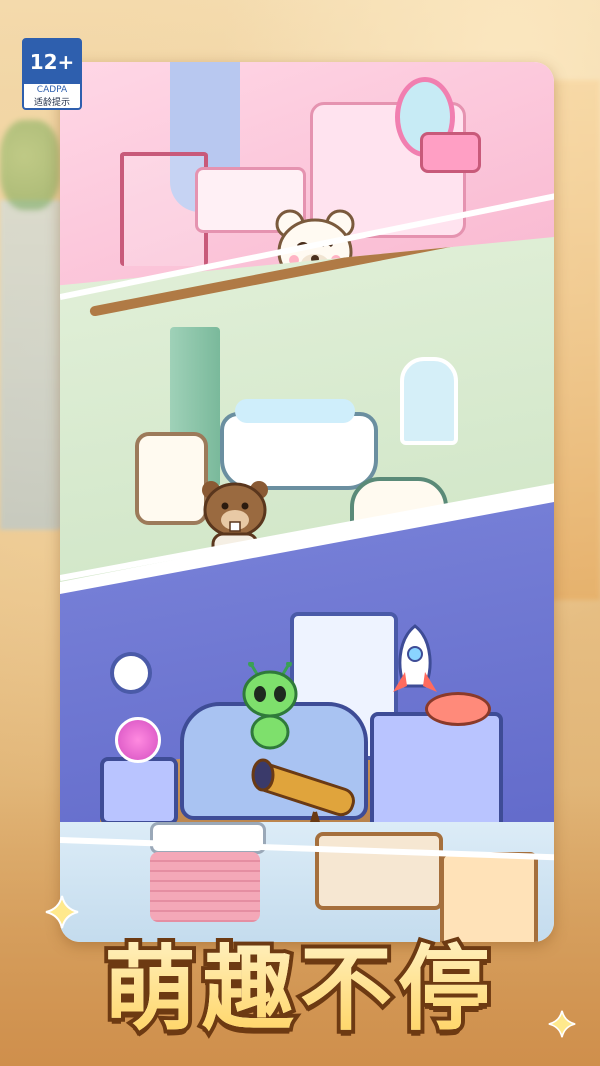 The height and width of the screenshot is (1066, 600). What do you see at coordinates (415, 658) in the screenshot?
I see `rocket-icon` at bounding box center [415, 658].